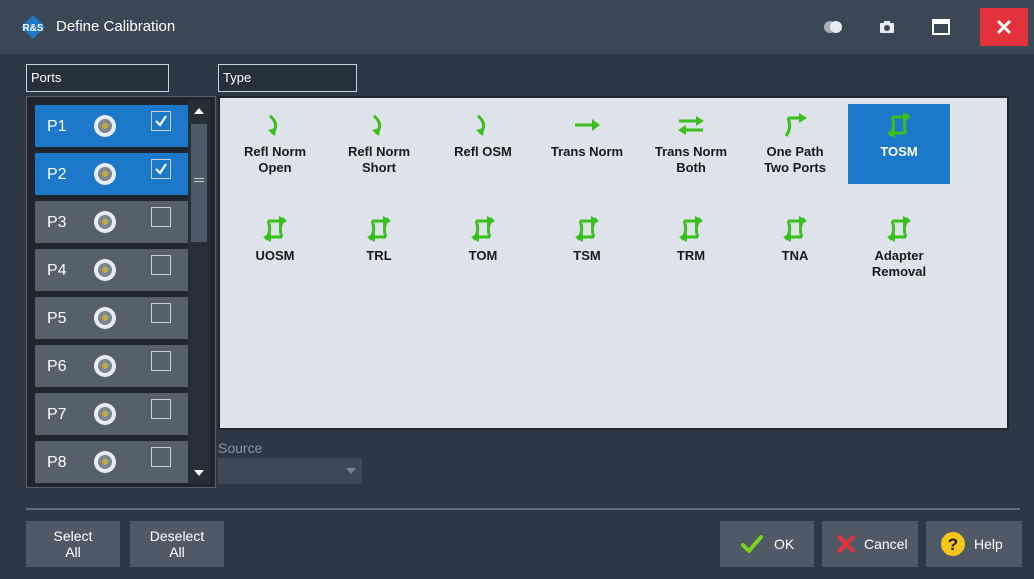 The height and width of the screenshot is (579, 1034). I want to click on maximize-button, so click(941, 27).